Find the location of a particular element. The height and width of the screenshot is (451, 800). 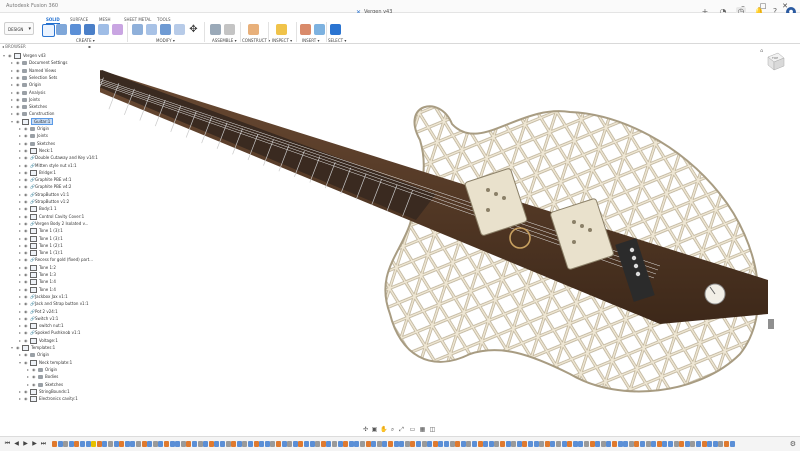

chamfer-icon is located at coordinates (165, 29).